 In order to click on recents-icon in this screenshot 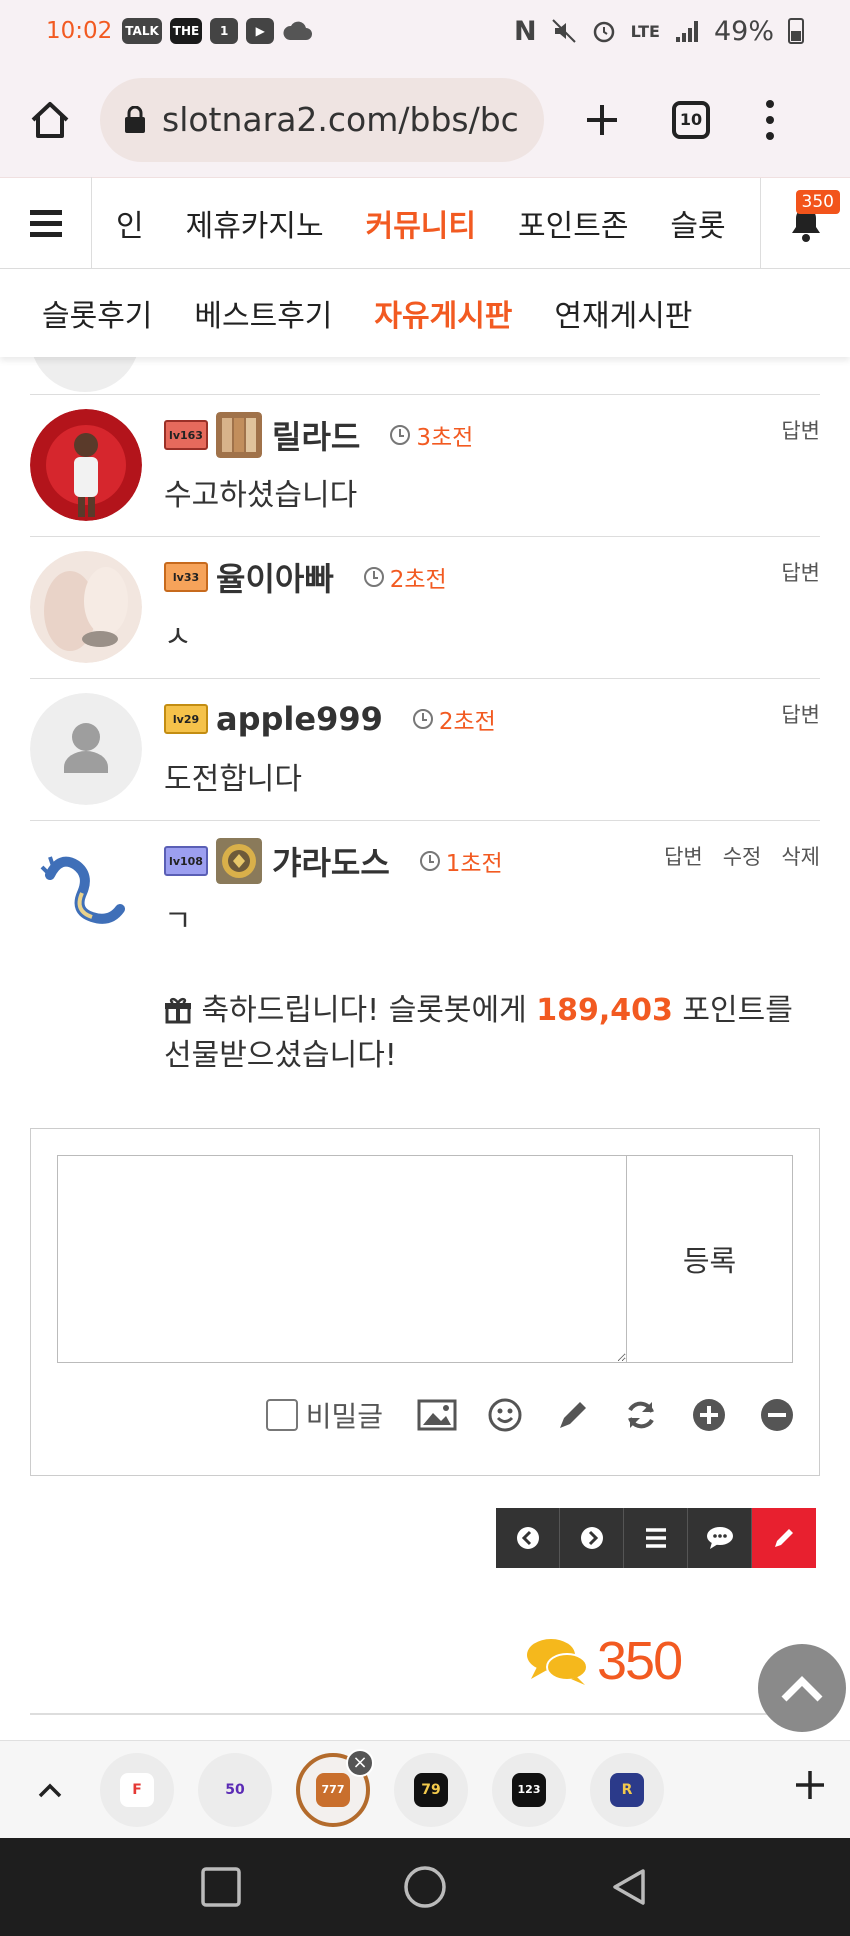, I will do `click(221, 1887)`.